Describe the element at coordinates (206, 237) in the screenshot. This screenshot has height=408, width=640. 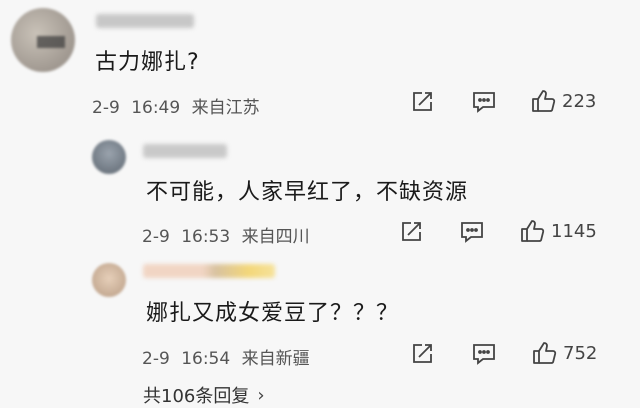
I see `comment-time: 16:53` at that location.